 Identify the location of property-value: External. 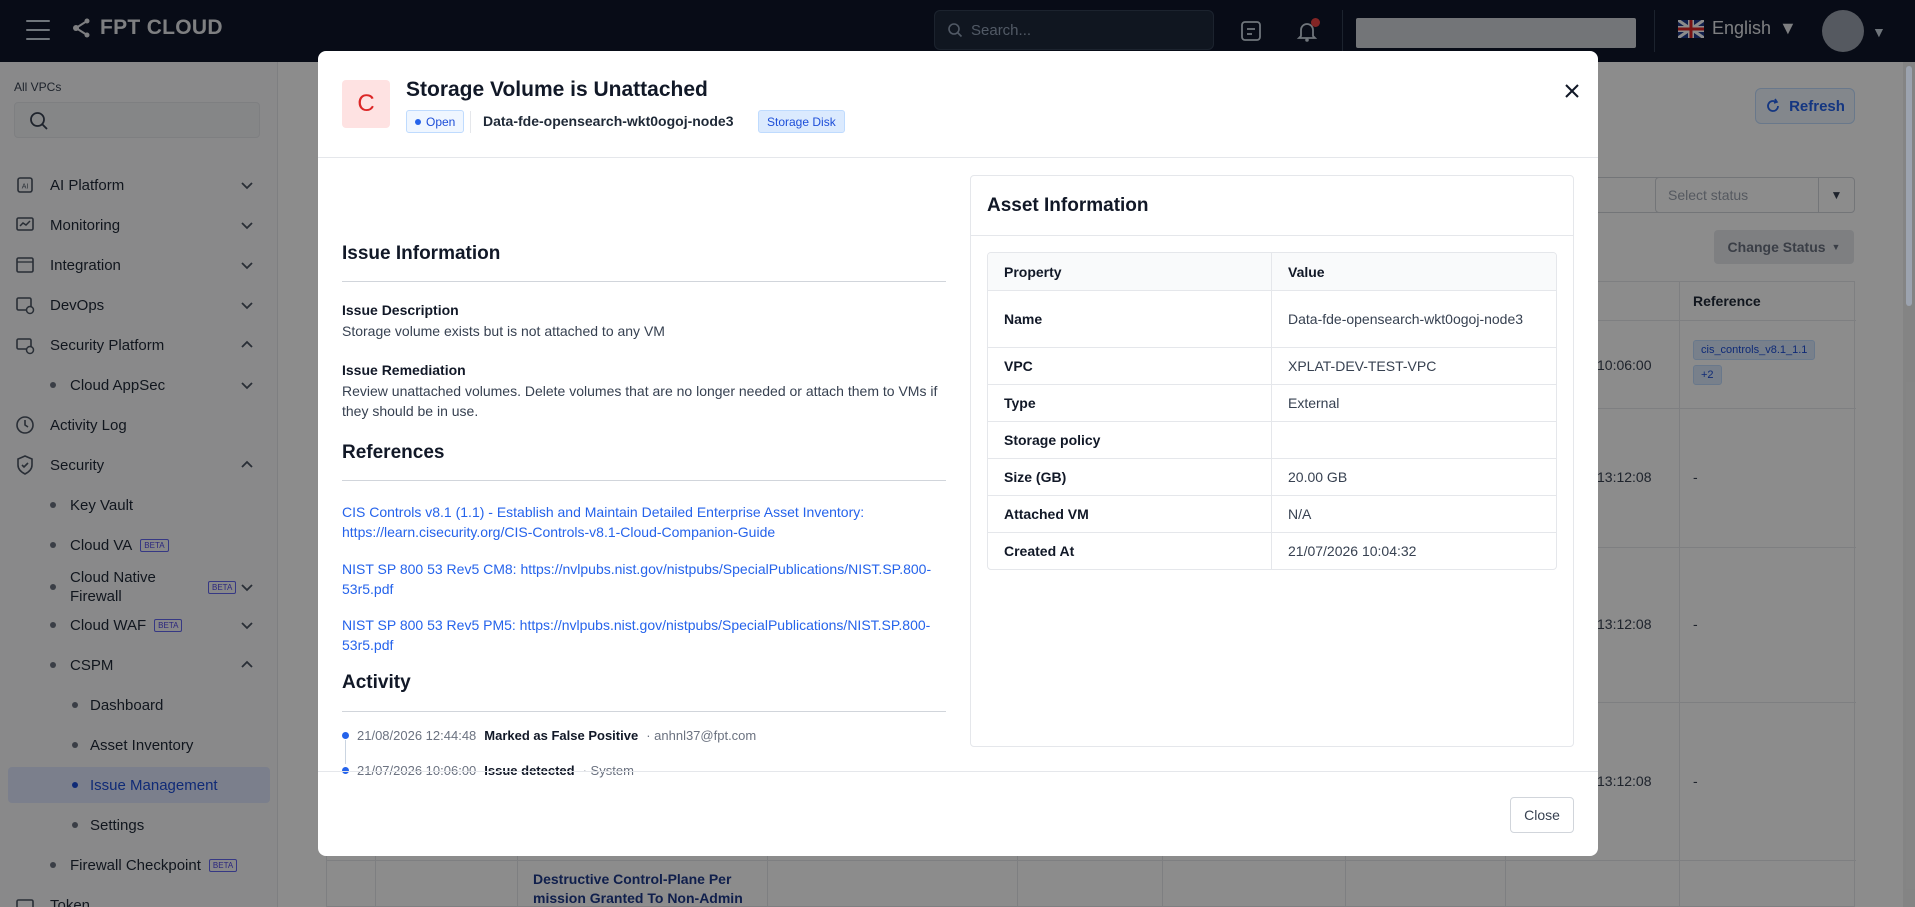
(1314, 403).